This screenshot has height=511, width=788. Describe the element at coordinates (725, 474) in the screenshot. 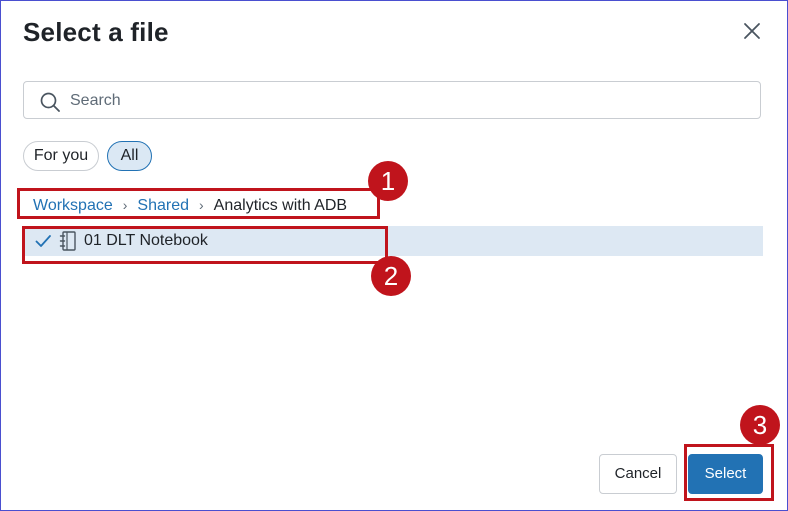

I see `select-button: Select` at that location.